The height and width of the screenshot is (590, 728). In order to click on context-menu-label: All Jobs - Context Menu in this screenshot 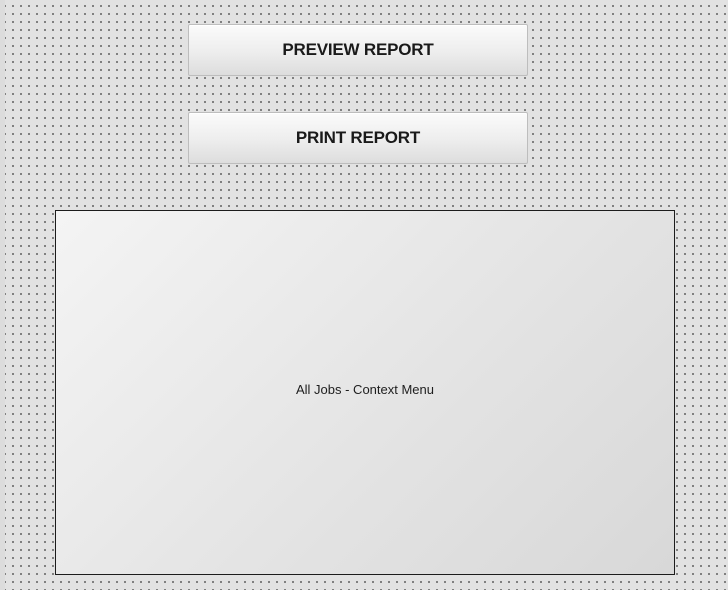, I will do `click(364, 389)`.